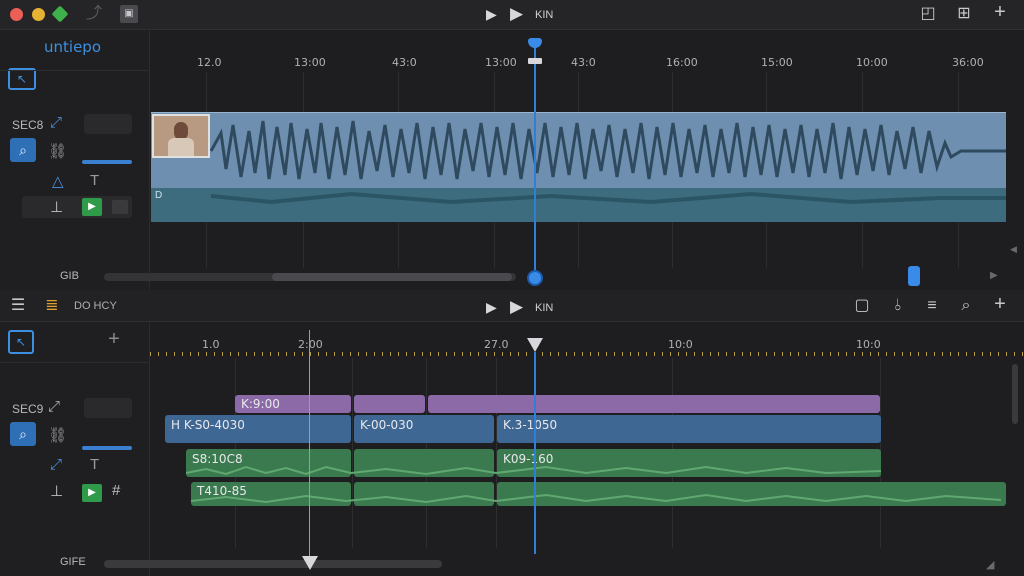  What do you see at coordinates (52, 306) in the screenshot?
I see `tracks-icon: ≣` at bounding box center [52, 306].